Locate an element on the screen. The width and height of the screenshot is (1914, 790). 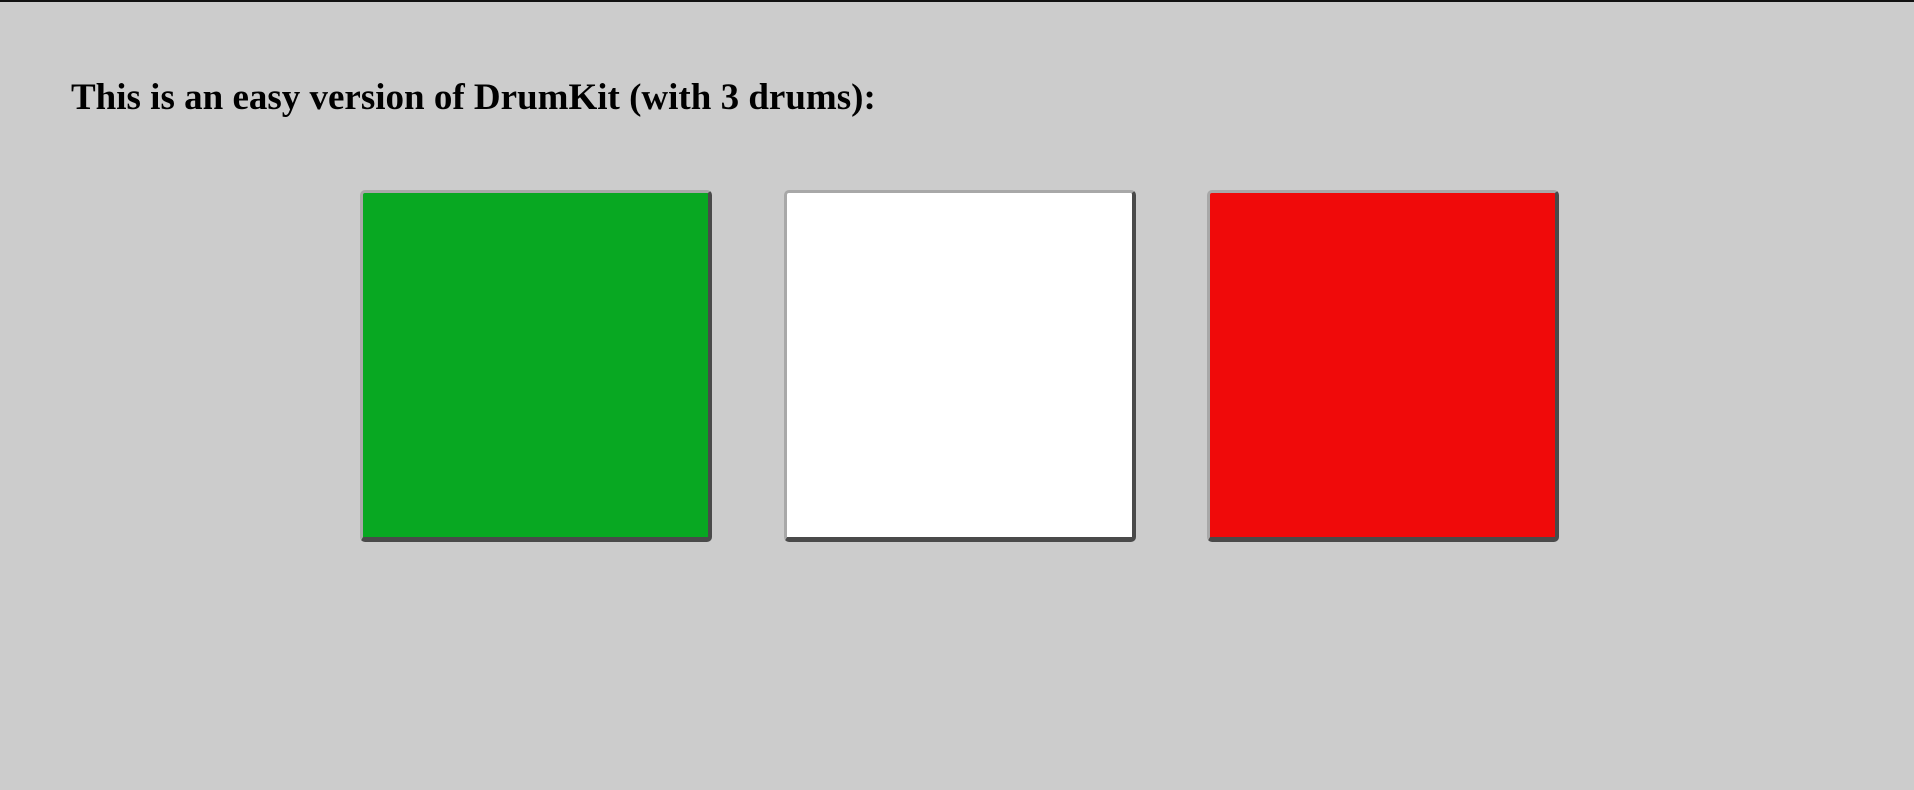
drum-red-button is located at coordinates (1383, 366).